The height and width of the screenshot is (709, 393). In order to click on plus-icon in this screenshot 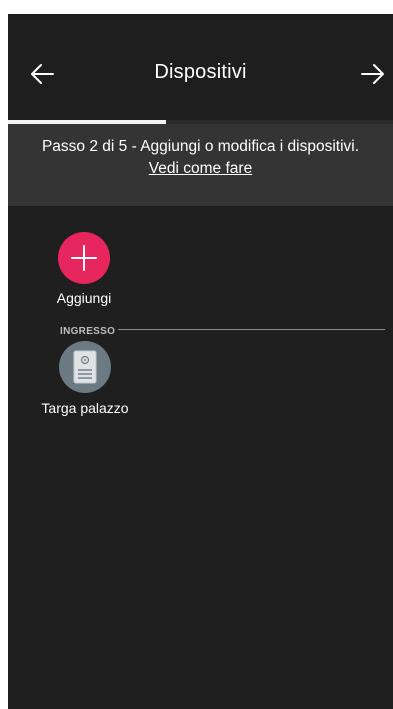, I will do `click(84, 258)`.